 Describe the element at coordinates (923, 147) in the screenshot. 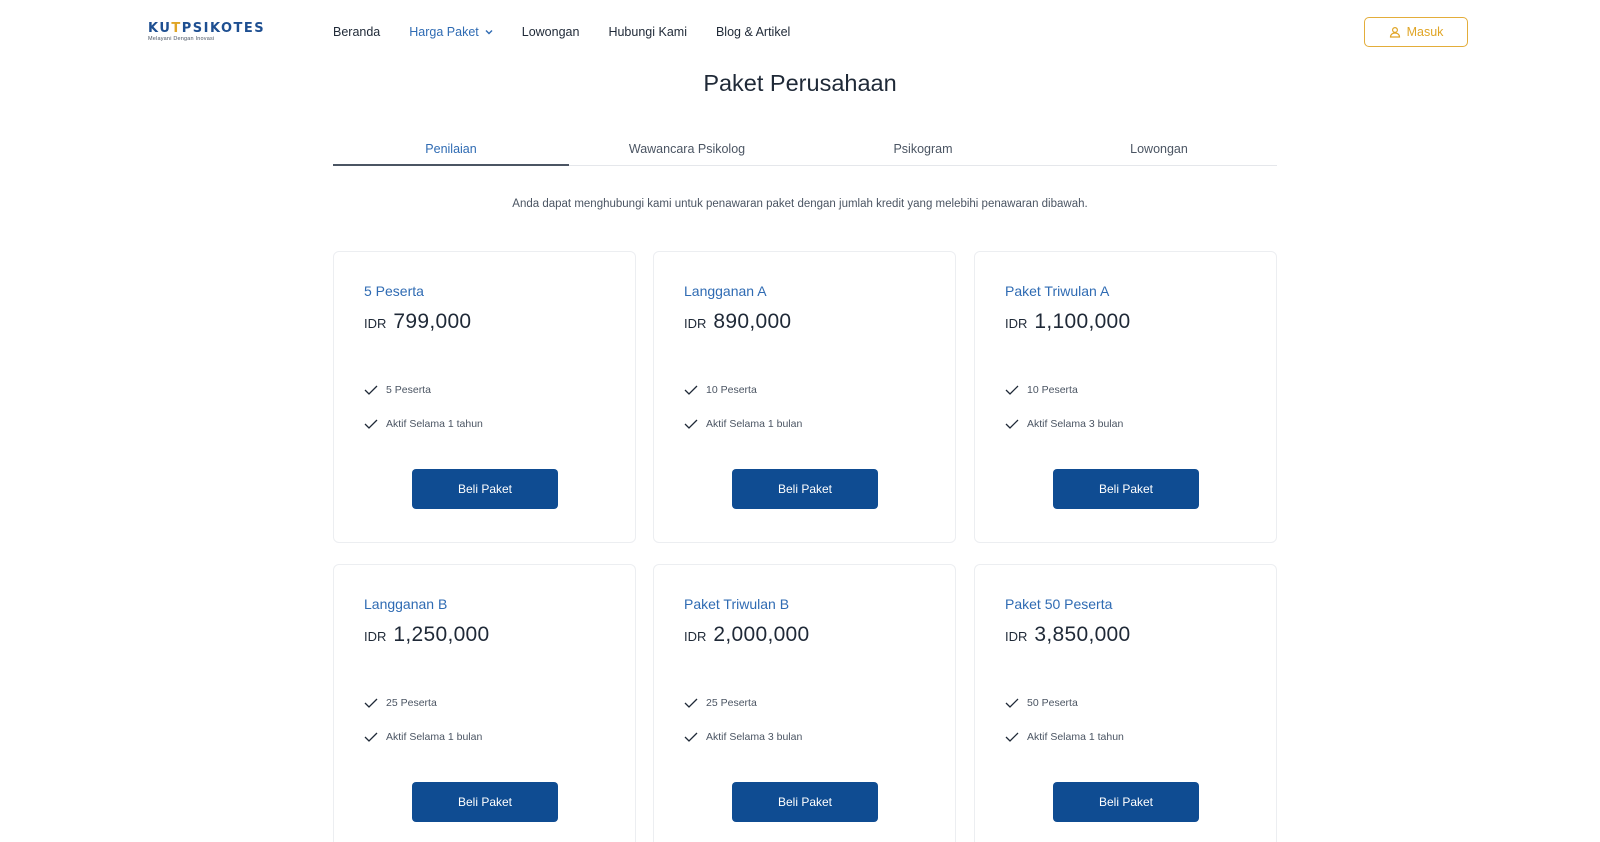

I see `tab-psikogram: Psikogram` at that location.